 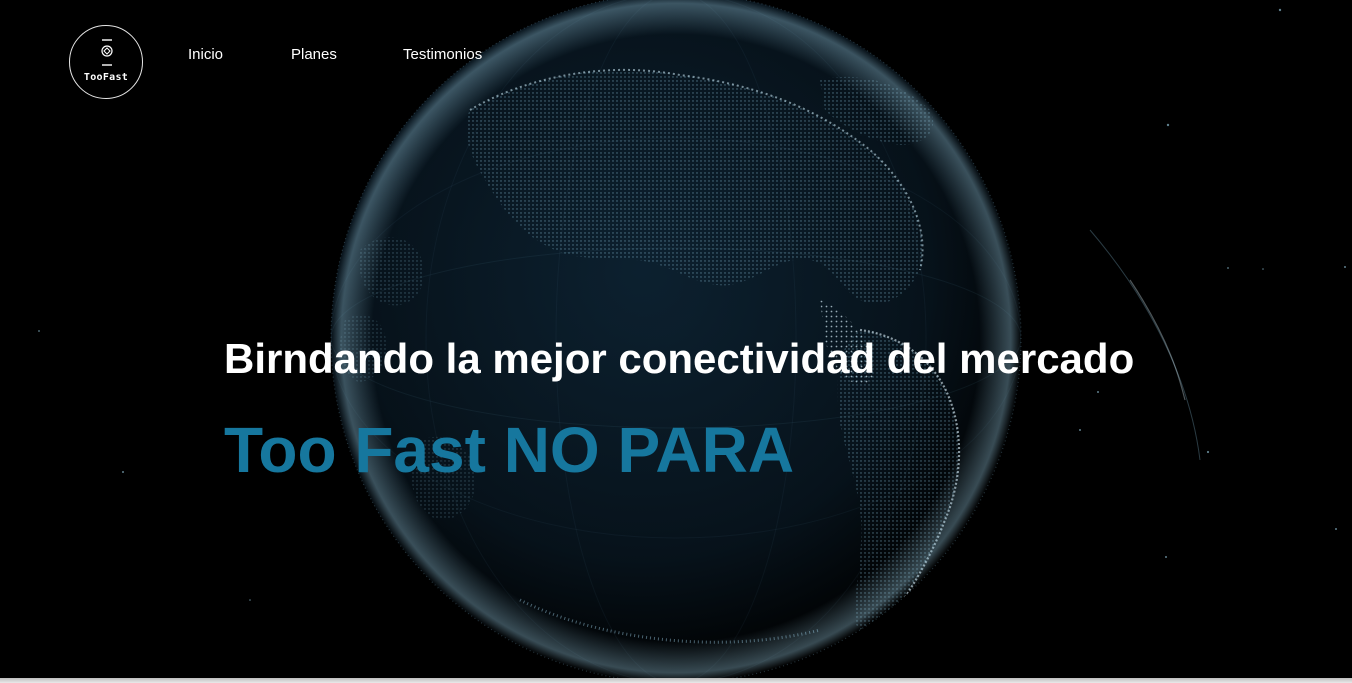 What do you see at coordinates (676, 680) in the screenshot?
I see `page-bottom-divider` at bounding box center [676, 680].